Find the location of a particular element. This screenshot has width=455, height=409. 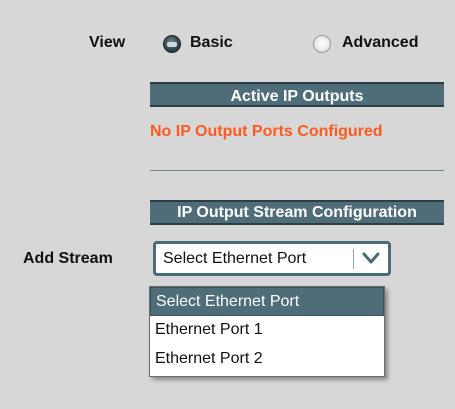

chevron-down-icon is located at coordinates (371, 258).